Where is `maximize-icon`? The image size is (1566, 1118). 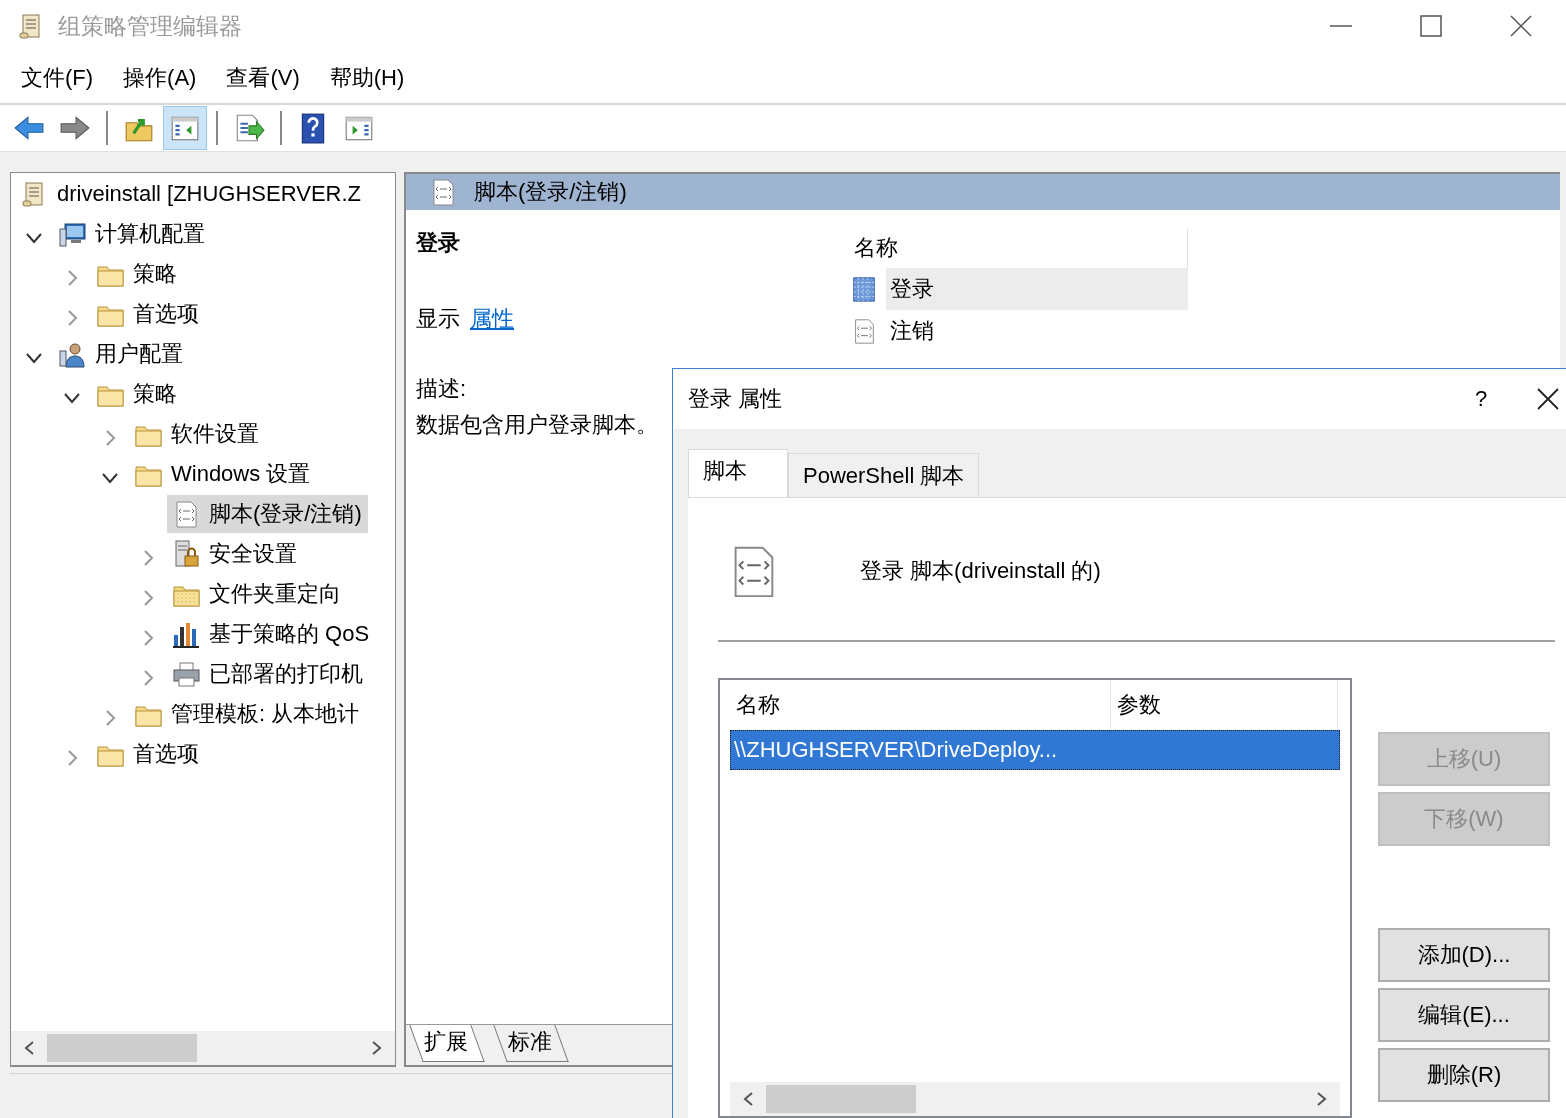
maximize-icon is located at coordinates (1431, 26).